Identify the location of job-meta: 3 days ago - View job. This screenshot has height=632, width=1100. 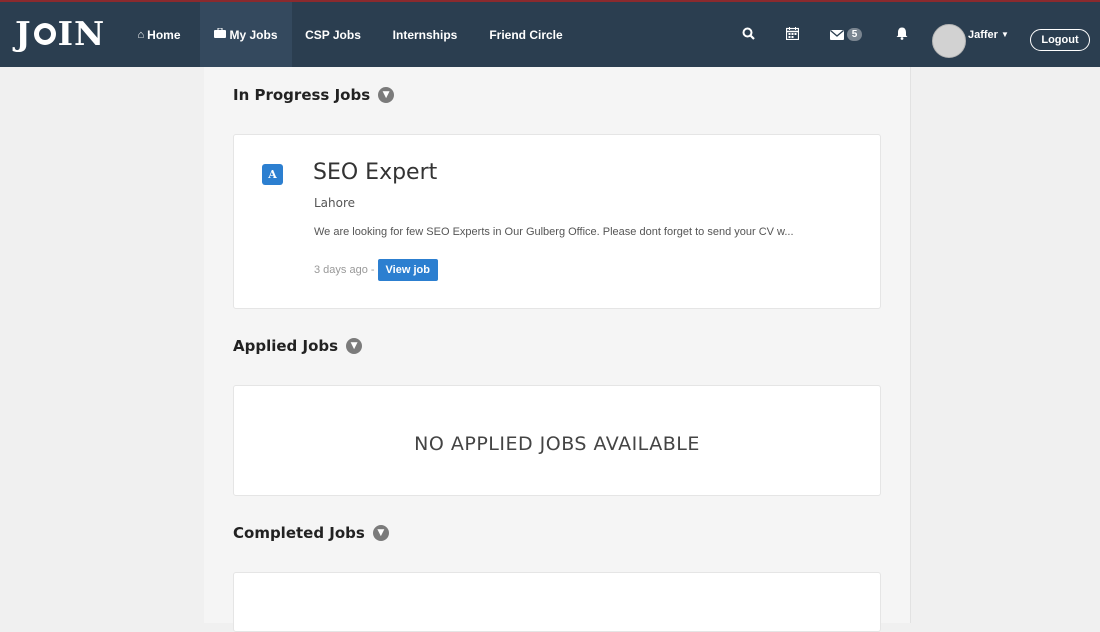
(376, 270).